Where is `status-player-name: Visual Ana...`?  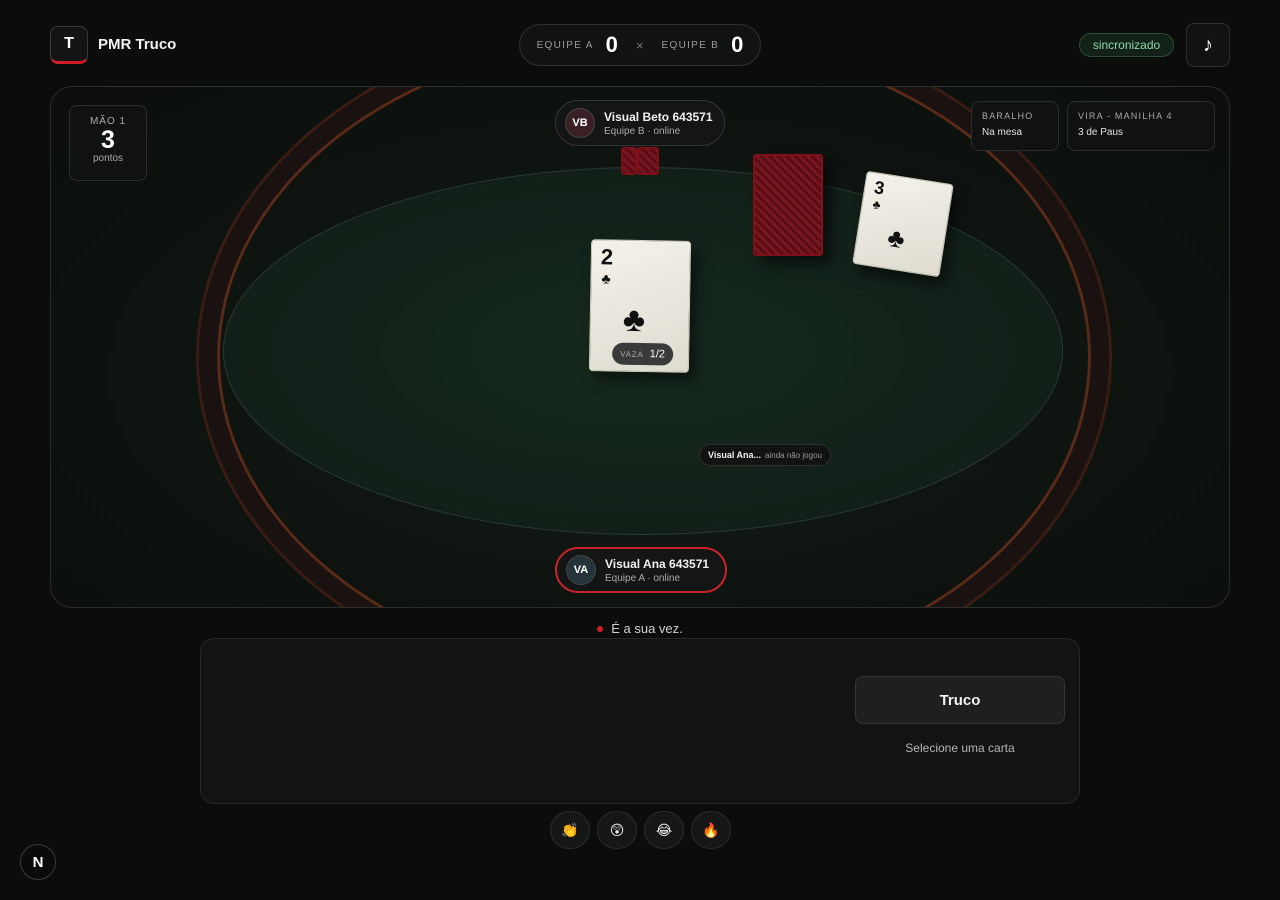
status-player-name: Visual Ana... is located at coordinates (735, 455).